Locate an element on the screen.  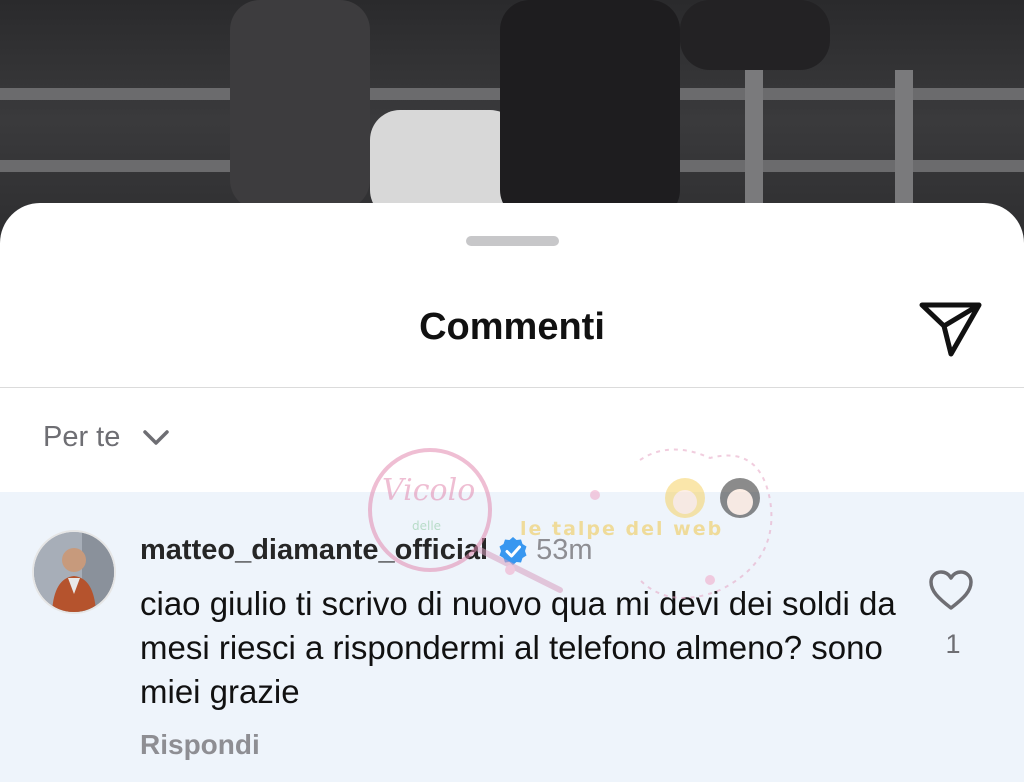
verified-badge-icon is located at coordinates (513, 550).